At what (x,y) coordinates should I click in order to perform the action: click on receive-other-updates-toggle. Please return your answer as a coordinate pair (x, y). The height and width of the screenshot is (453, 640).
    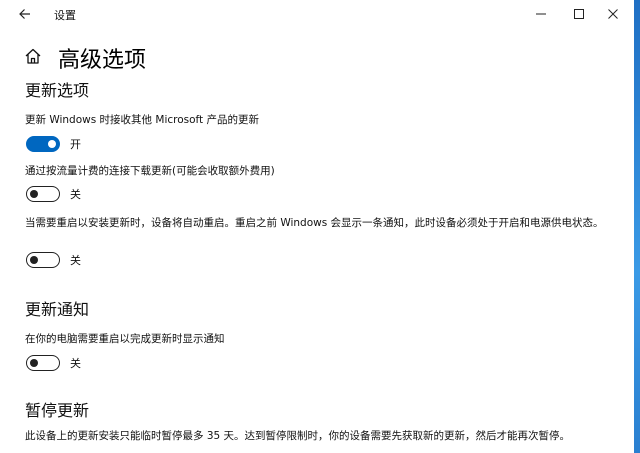
    Looking at the image, I should click on (43, 144).